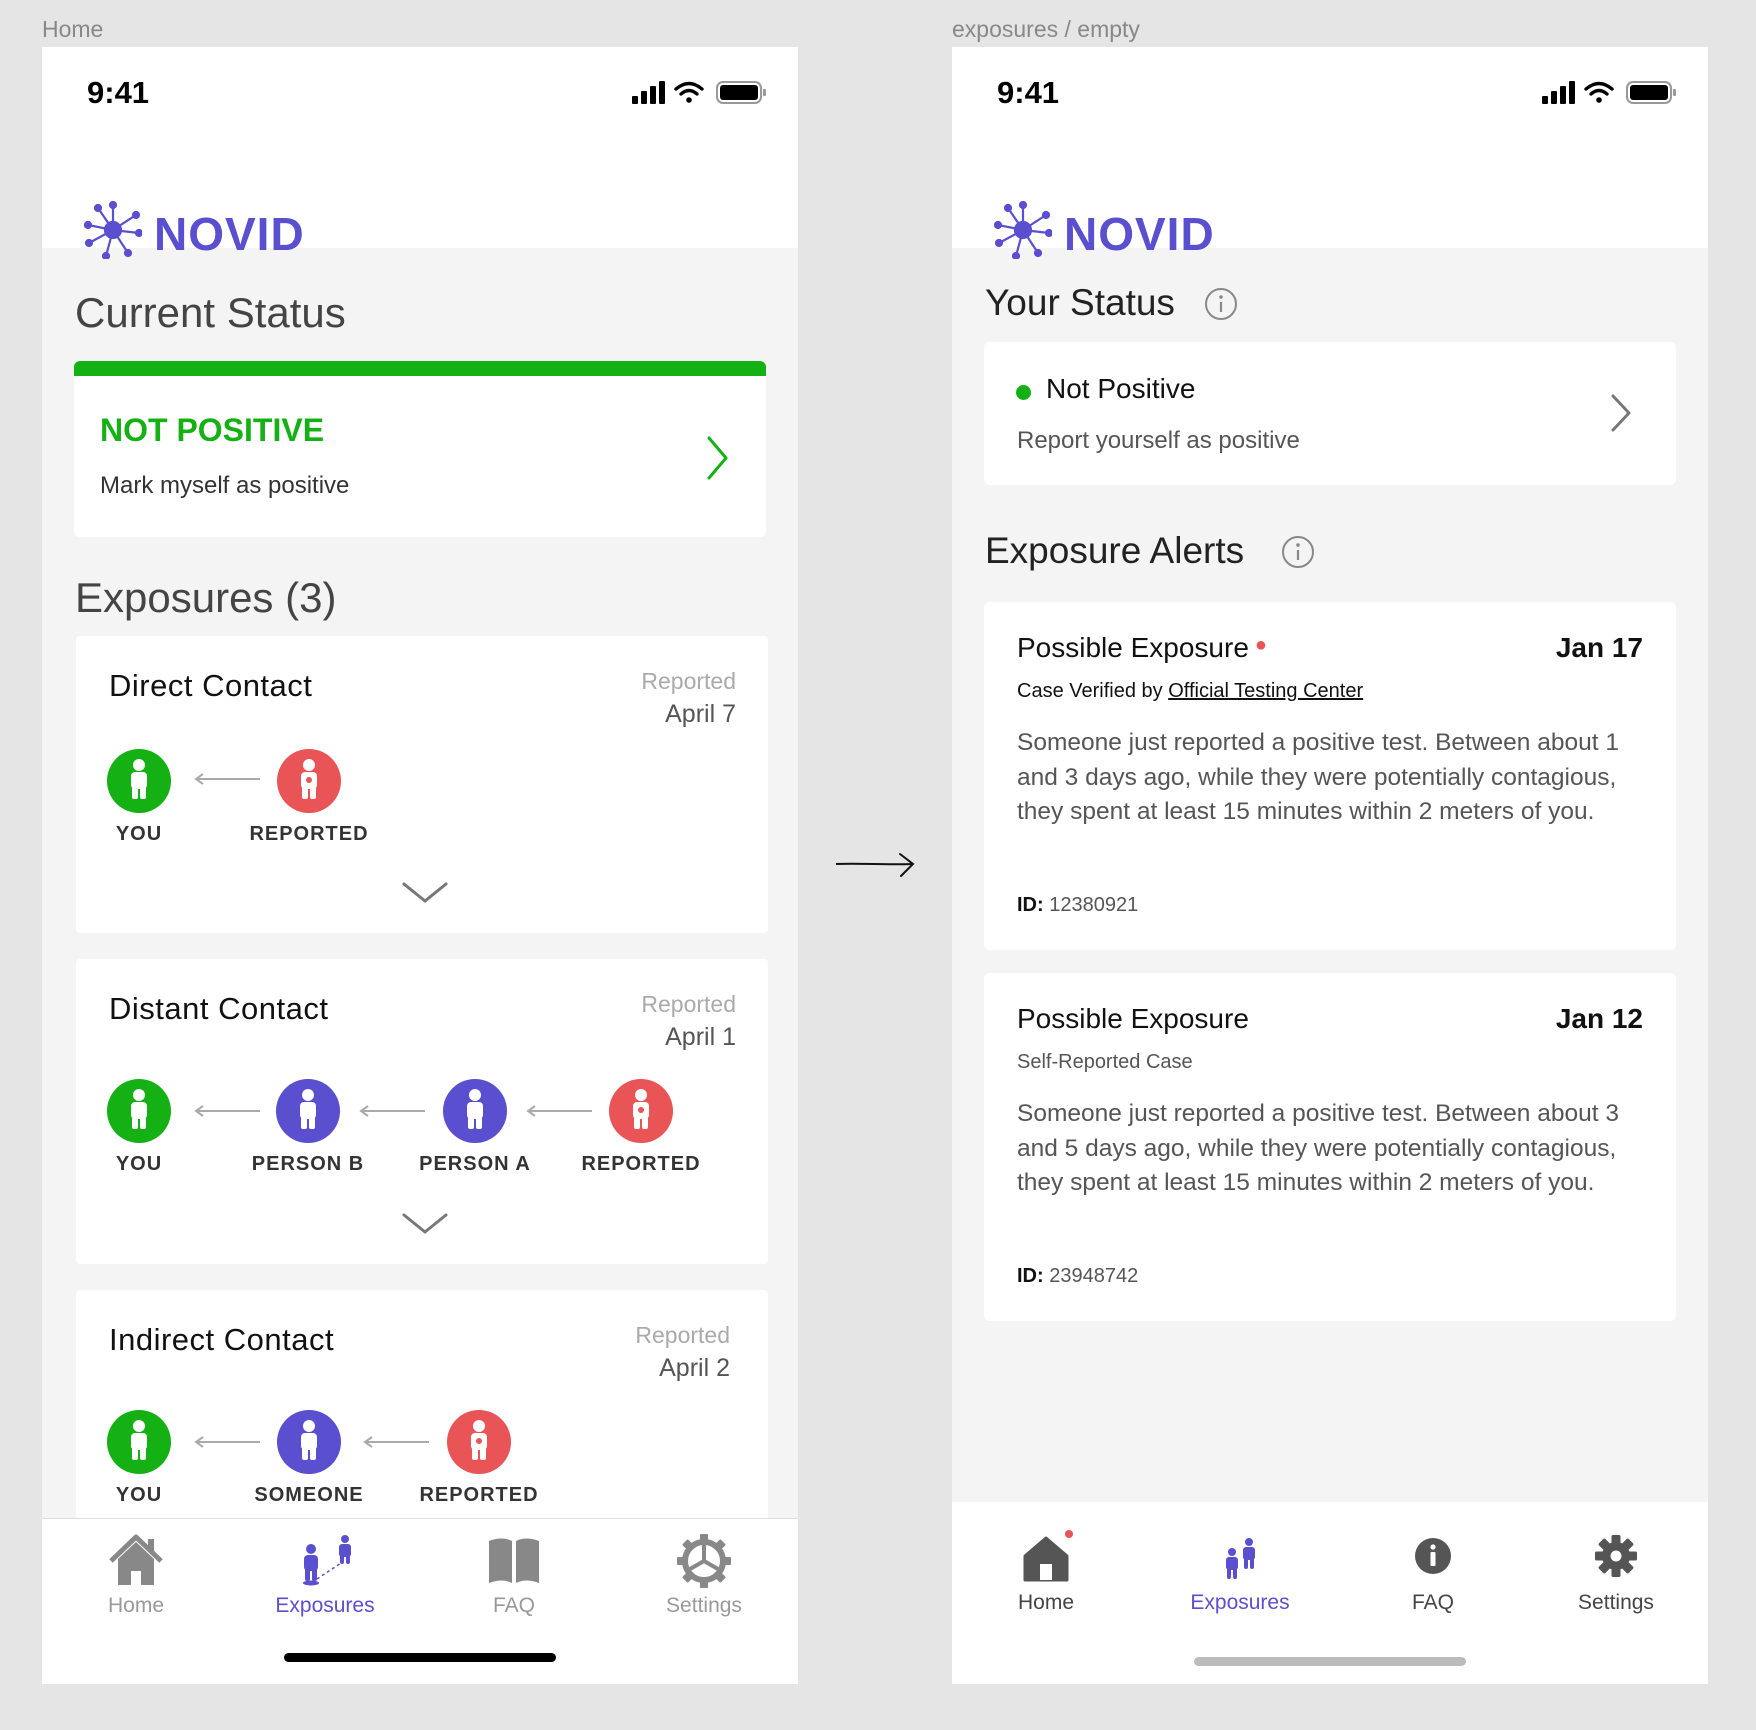 The image size is (1756, 1730). What do you see at coordinates (1158, 441) in the screenshot?
I see `report-positive-link: Report yourself as positive` at bounding box center [1158, 441].